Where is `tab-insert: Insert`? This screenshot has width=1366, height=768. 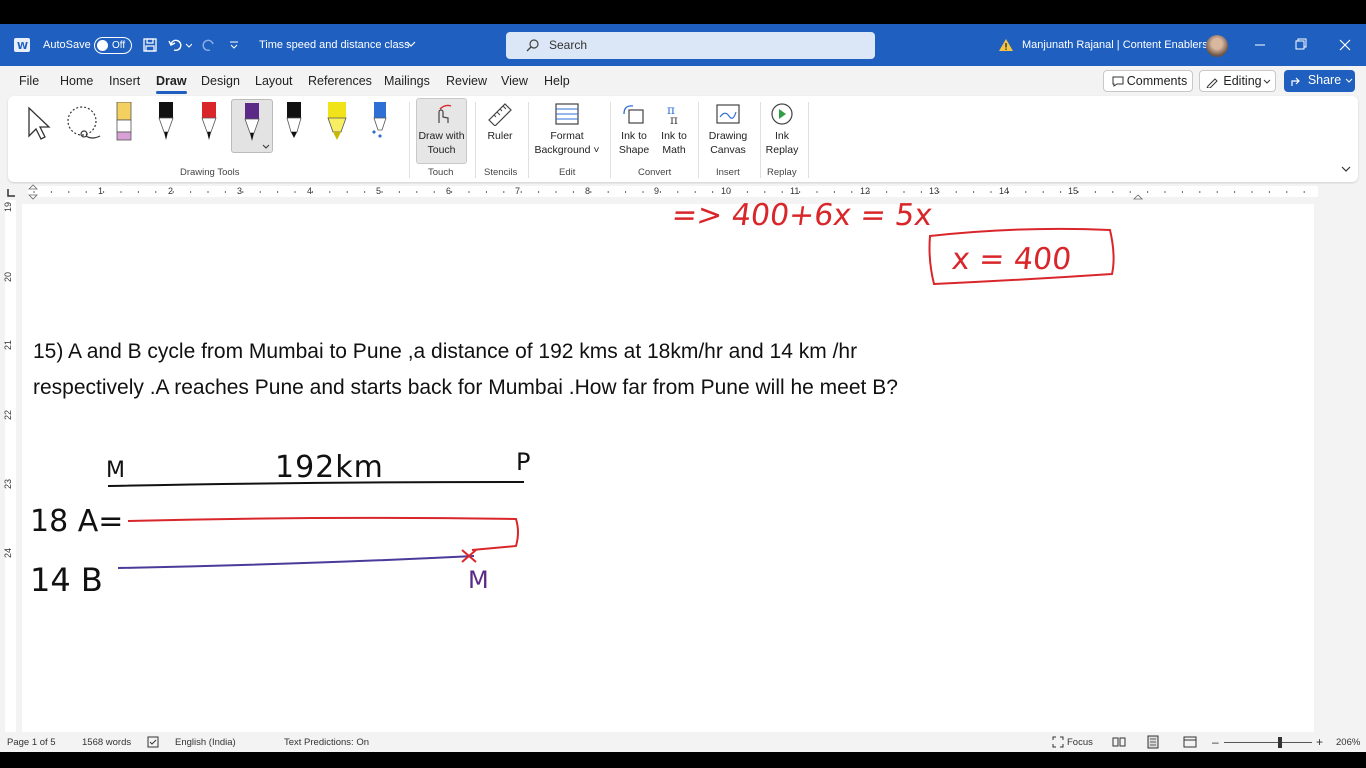 tab-insert: Insert is located at coordinates (124, 81).